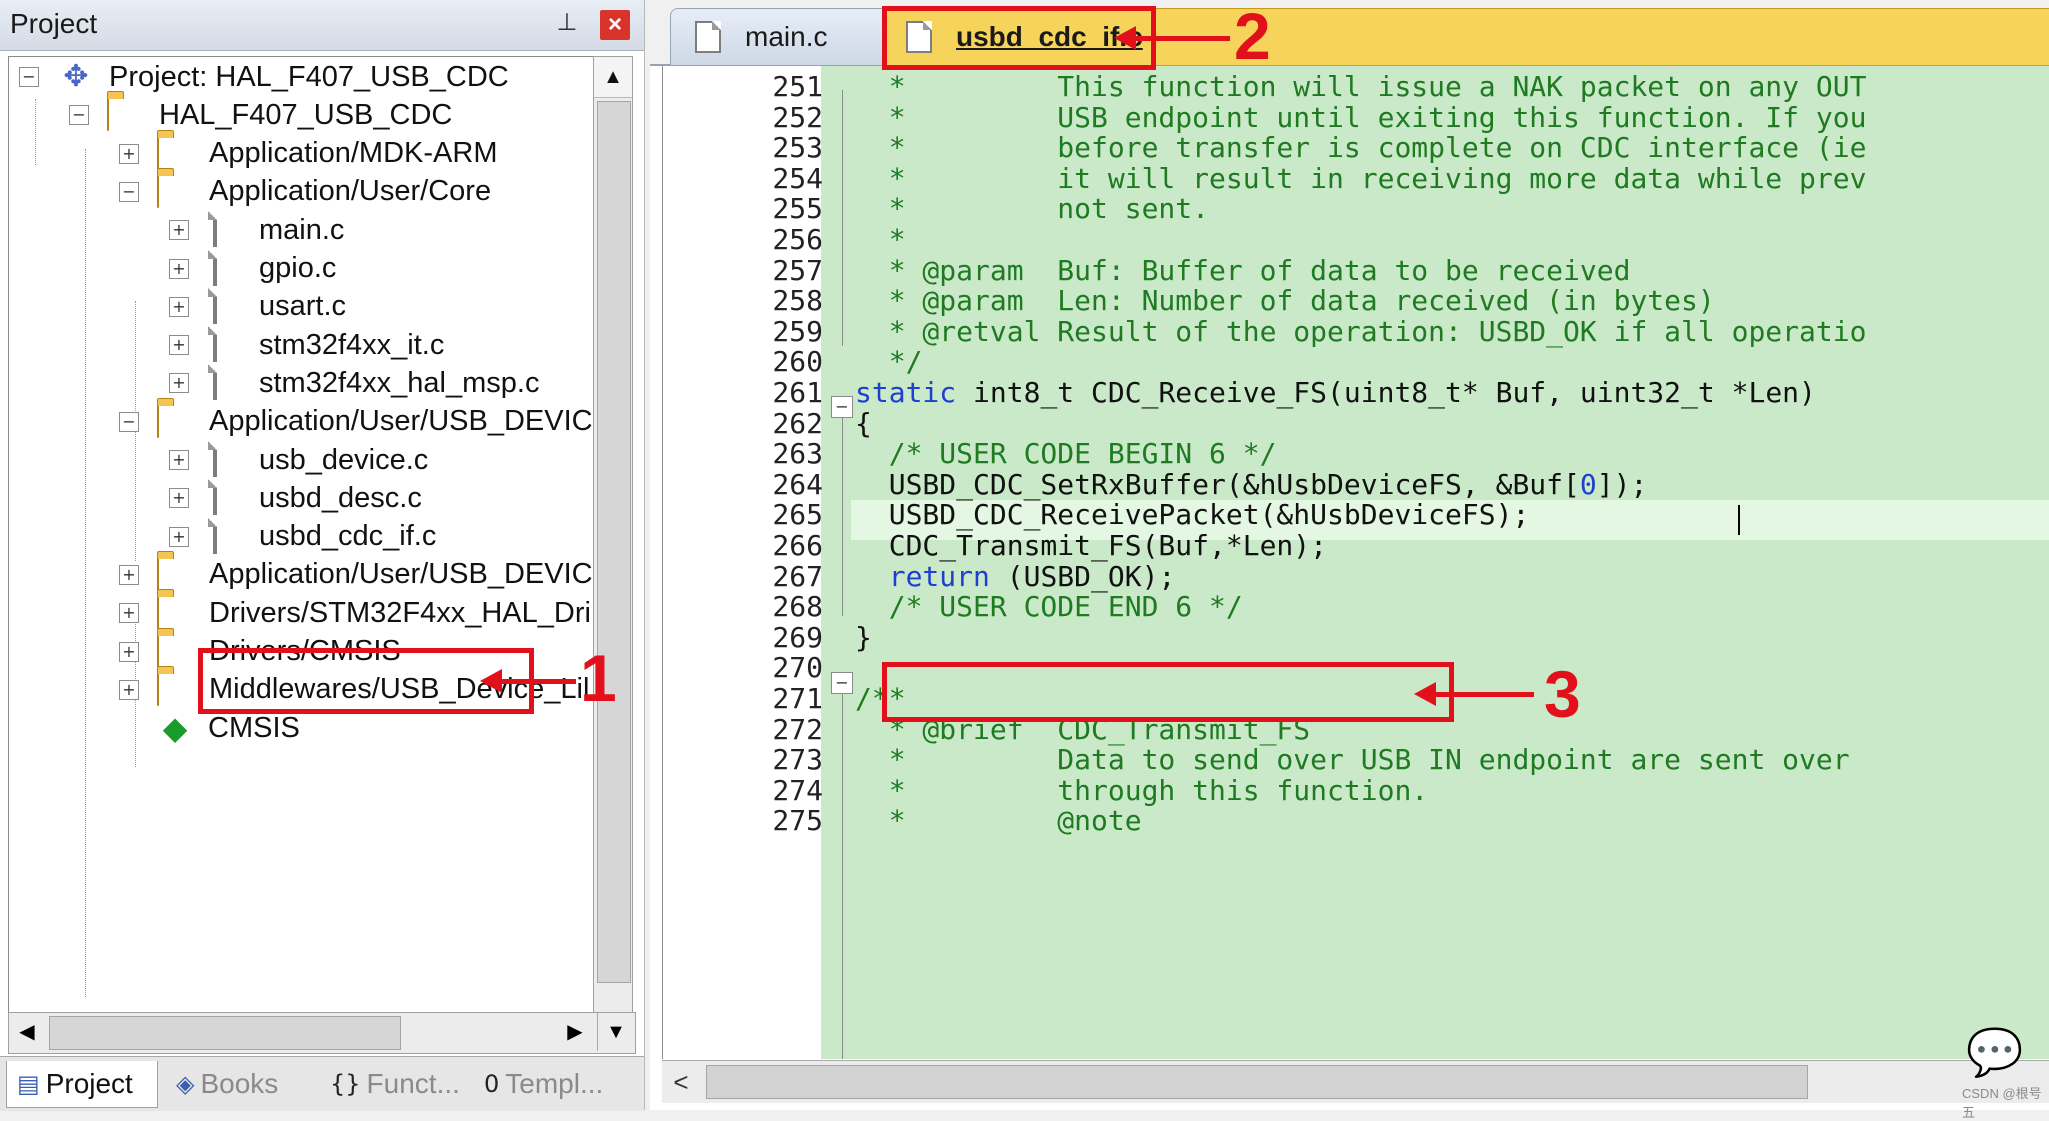 The image size is (2049, 1121). I want to click on code-line: * not sent., so click(1032, 212).